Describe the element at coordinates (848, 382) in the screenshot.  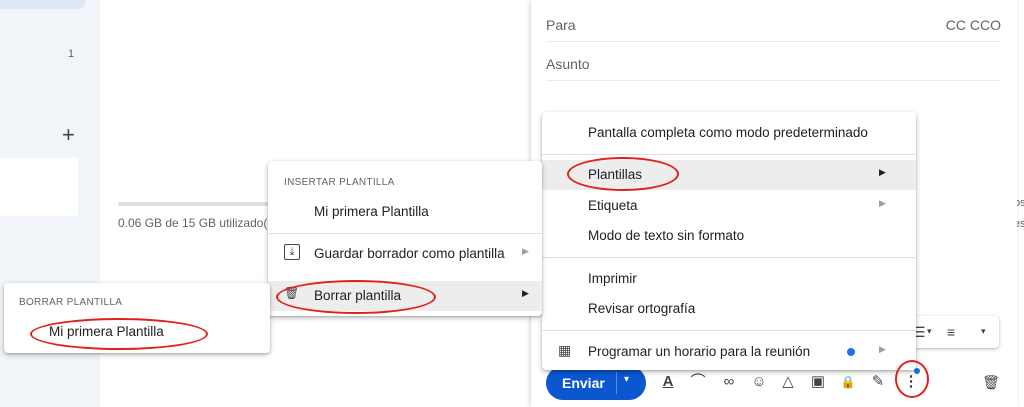
I see `lock-icon: 🔒` at that location.